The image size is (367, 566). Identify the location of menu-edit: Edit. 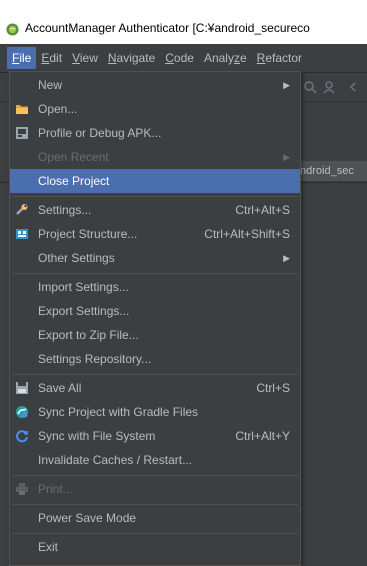
(51, 58).